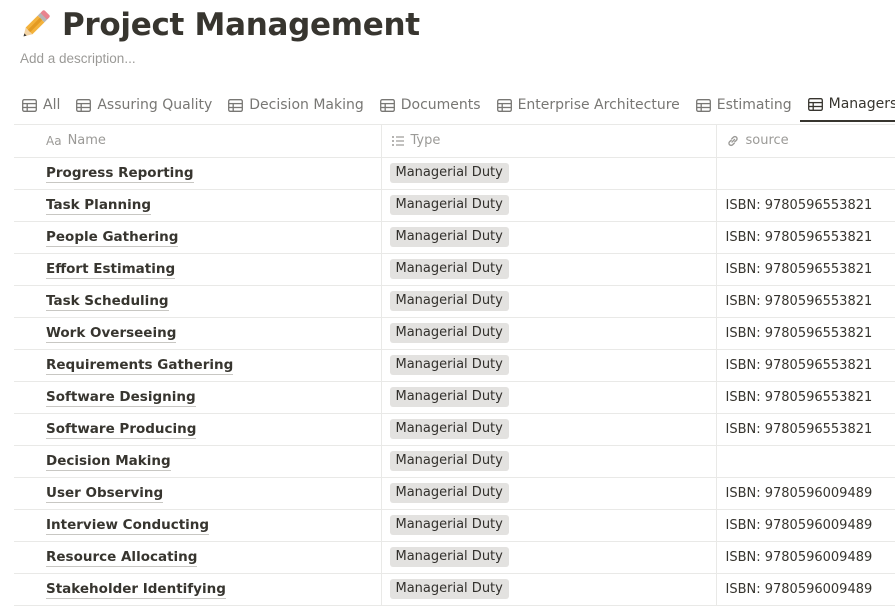 The image size is (895, 616). What do you see at coordinates (198, 269) in the screenshot?
I see `cell-name: Effort Estimating` at bounding box center [198, 269].